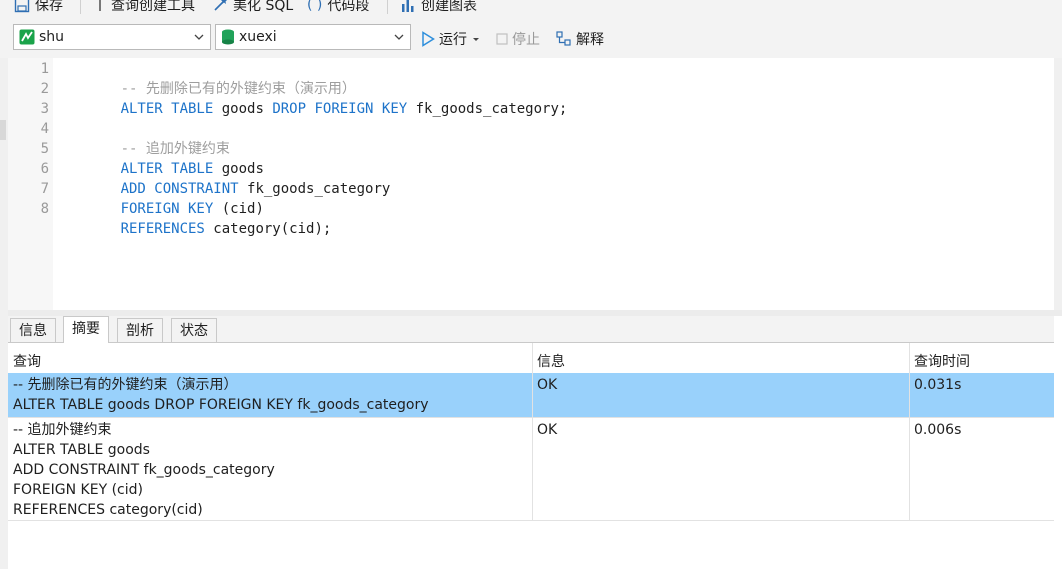  Describe the element at coordinates (108, 510) in the screenshot. I see `query-line: REFERENCES category(cid)` at that location.